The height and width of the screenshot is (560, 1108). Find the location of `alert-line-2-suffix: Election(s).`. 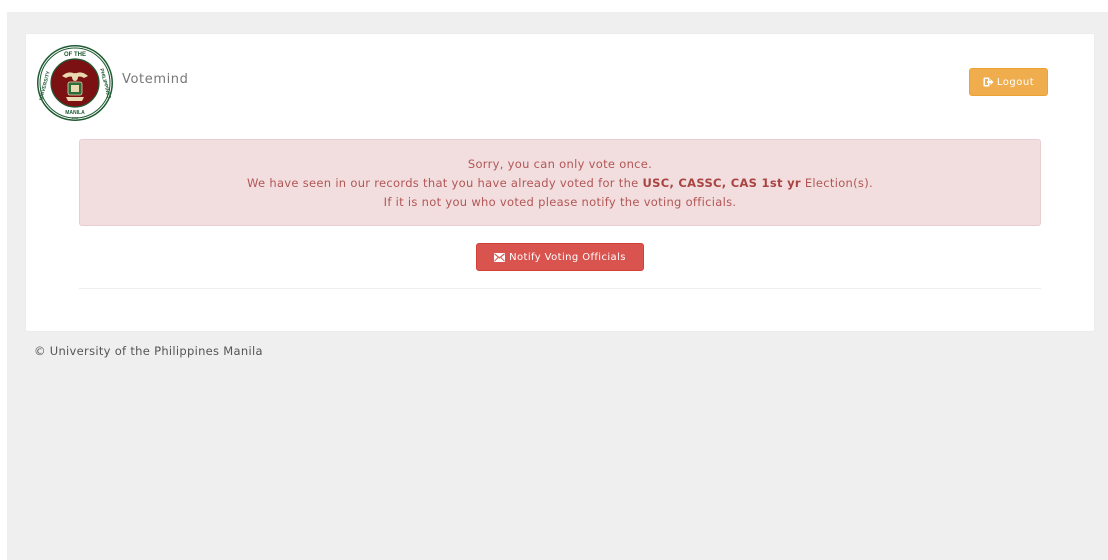

alert-line-2-suffix: Election(s). is located at coordinates (836, 183).